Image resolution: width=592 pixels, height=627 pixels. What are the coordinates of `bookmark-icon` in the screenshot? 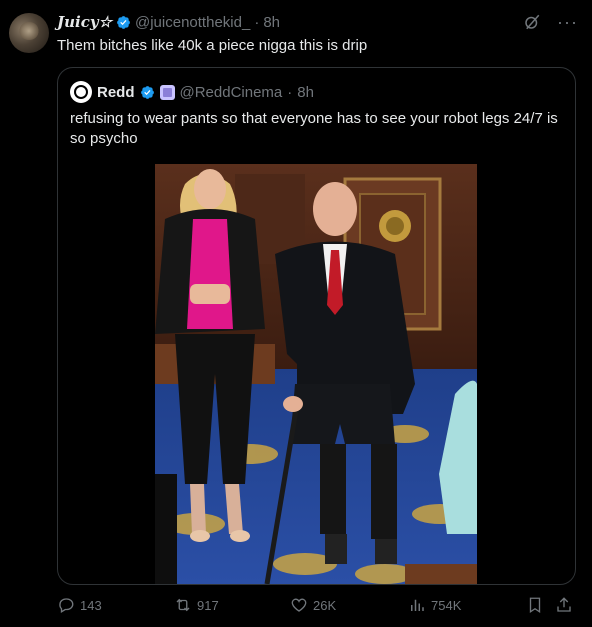 It's located at (535, 605).